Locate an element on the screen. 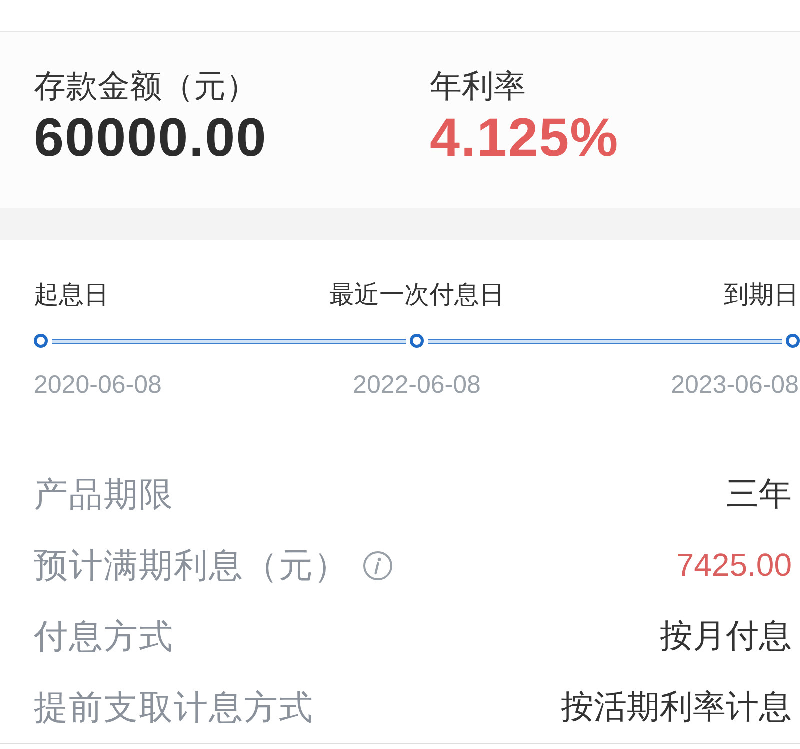 Image resolution: width=800 pixels, height=749 pixels. info-icon is located at coordinates (378, 565).